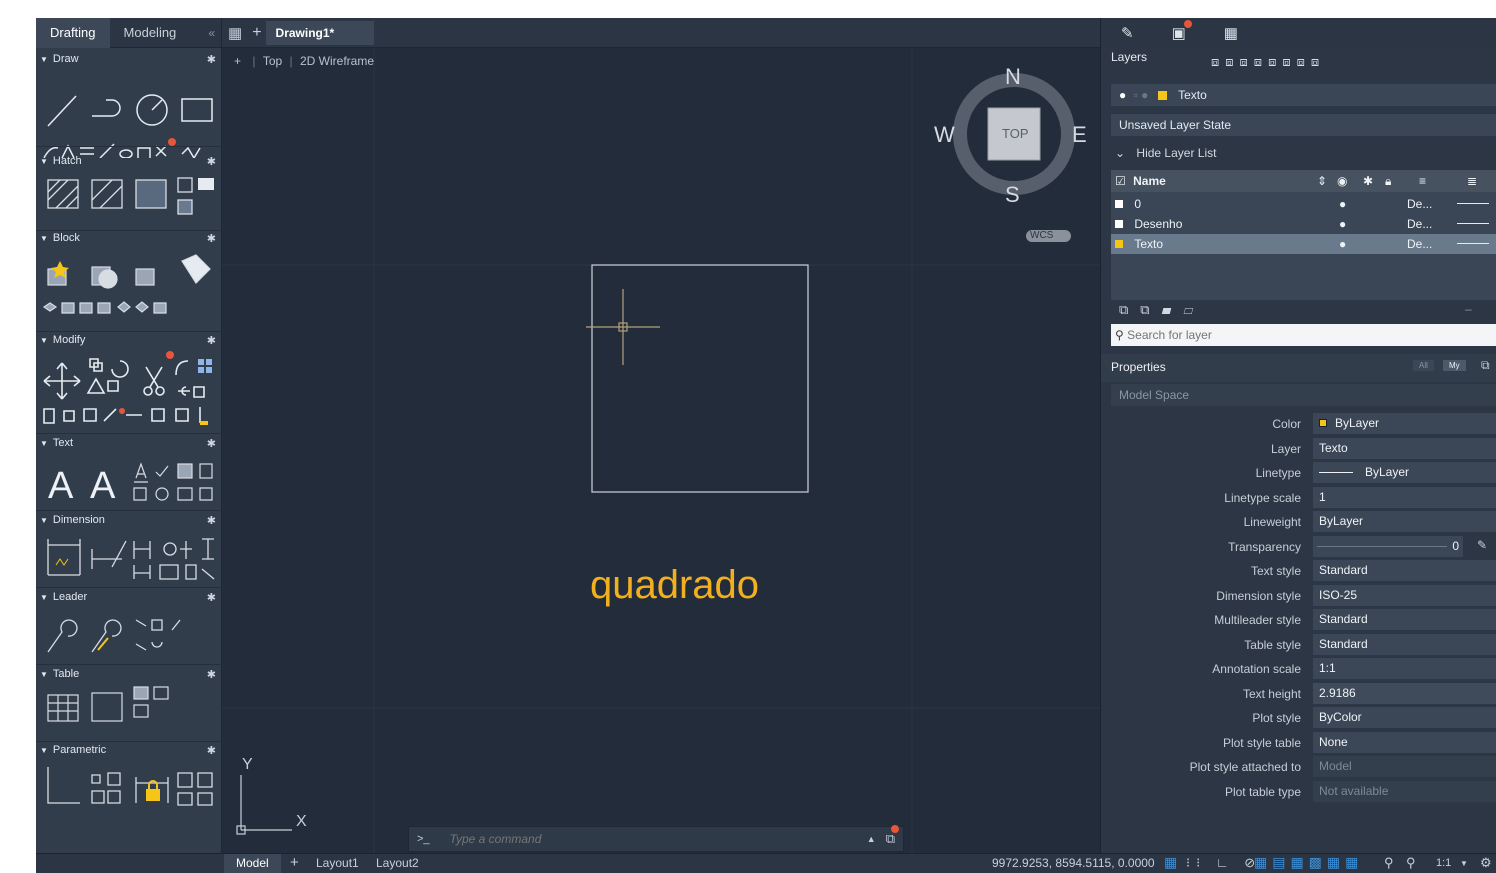  Describe the element at coordinates (1388, 546) in the screenshot. I see `transparency-slider: 0` at that location.